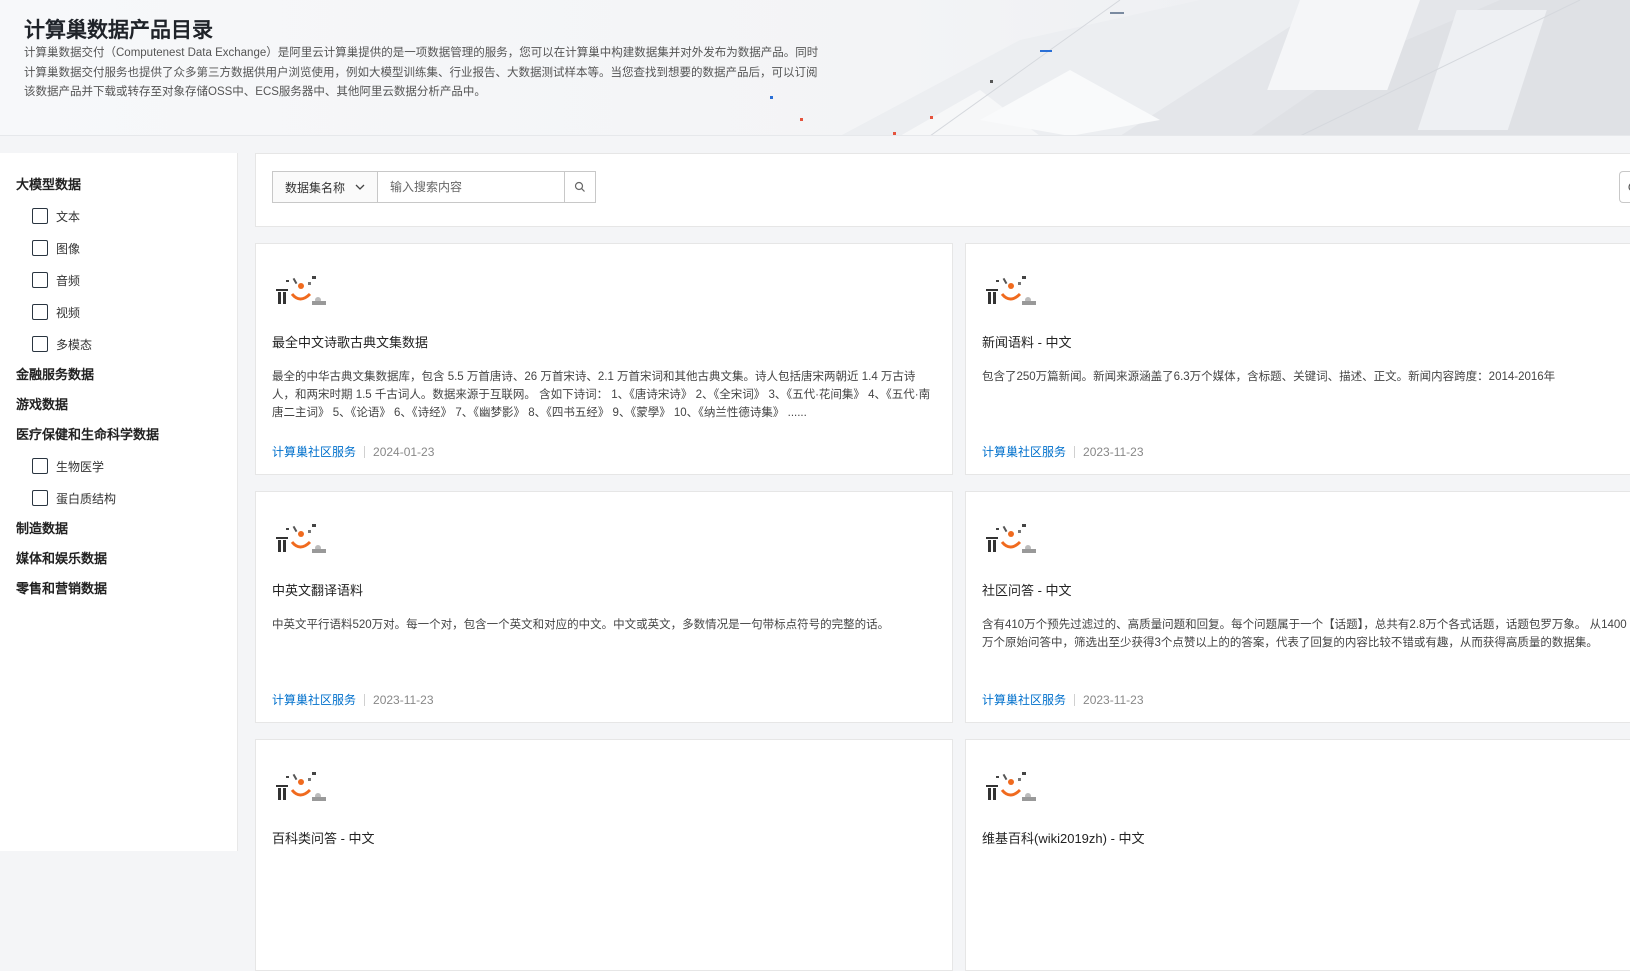 This screenshot has width=1630, height=971. What do you see at coordinates (1624, 187) in the screenshot?
I see `refresh-button` at bounding box center [1624, 187].